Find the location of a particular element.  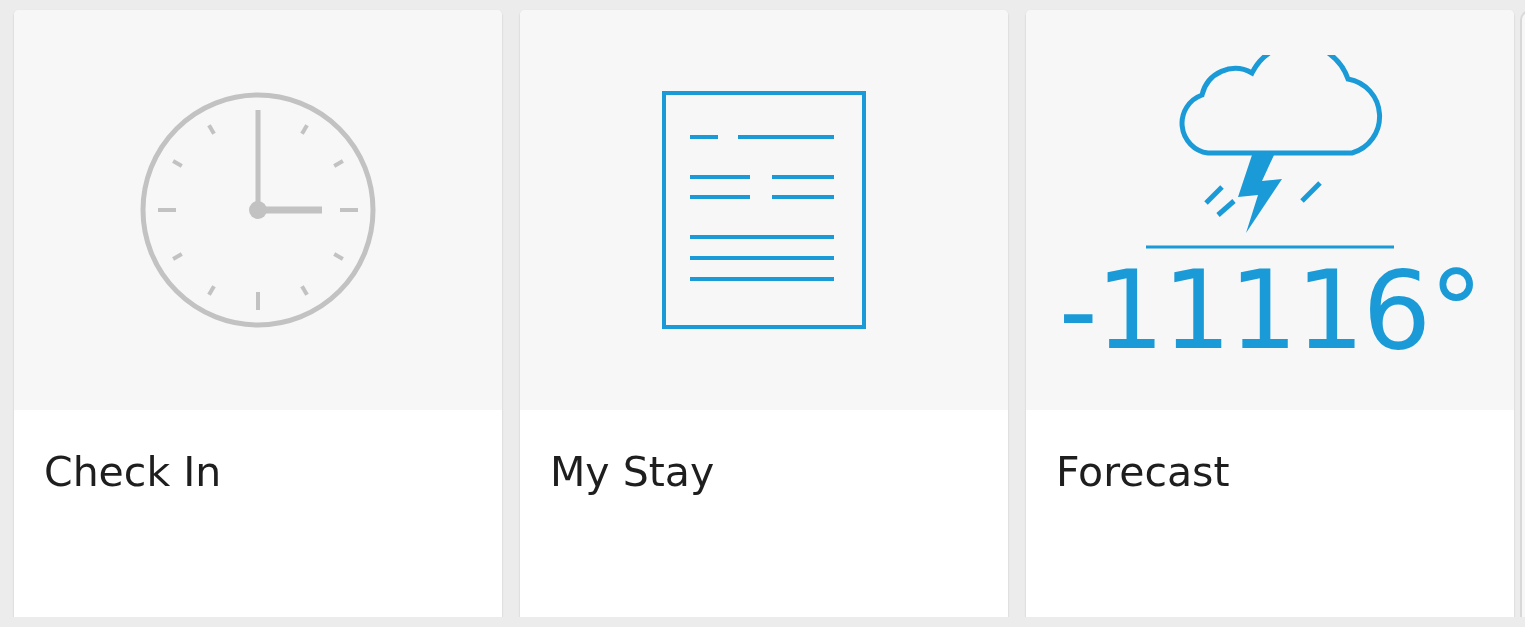

temperature: -11116° is located at coordinates (1270, 311).